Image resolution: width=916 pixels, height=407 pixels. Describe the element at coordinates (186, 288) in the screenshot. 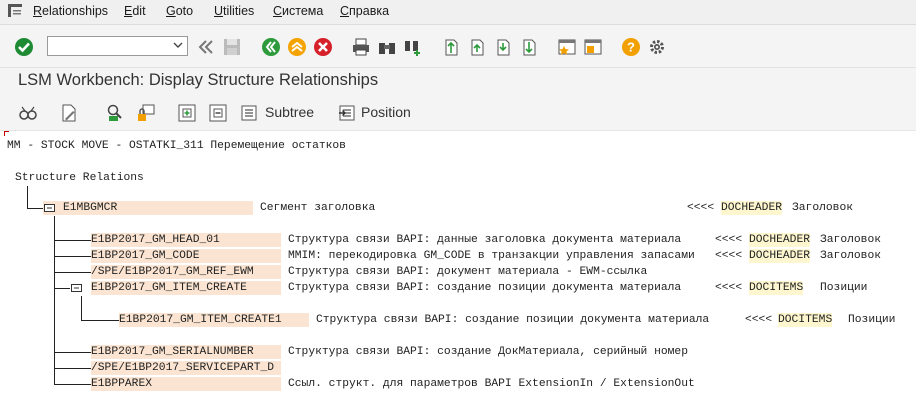

I see `segment-name: E1BP2017_GM_ITEM_CREATE` at that location.